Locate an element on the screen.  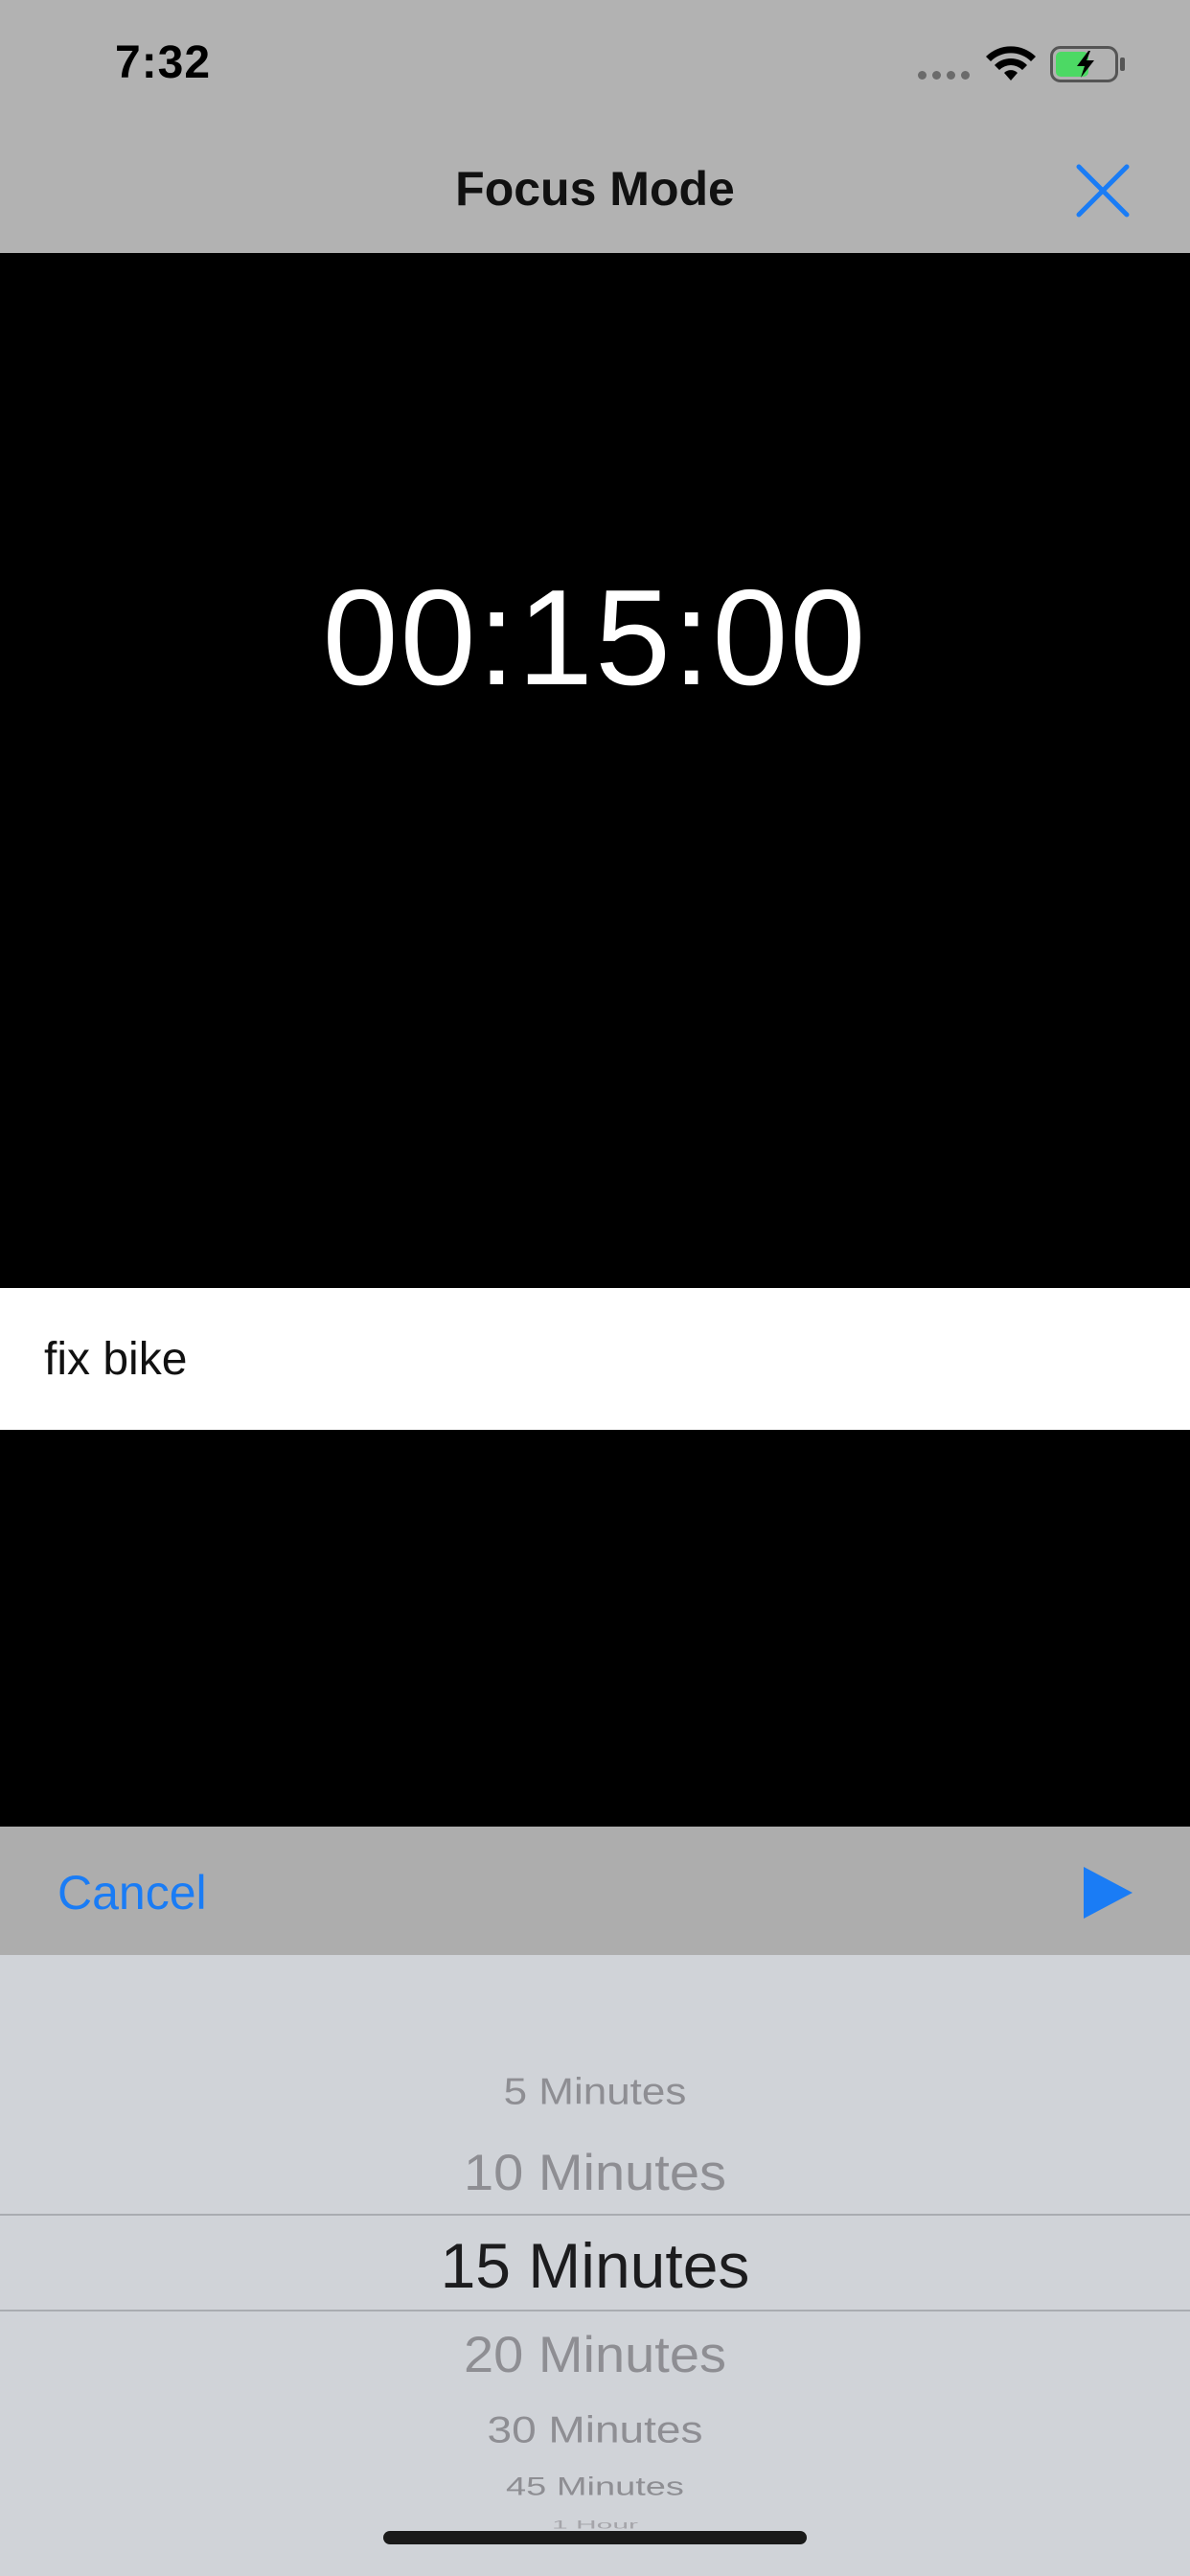
play-icon is located at coordinates (1107, 1892).